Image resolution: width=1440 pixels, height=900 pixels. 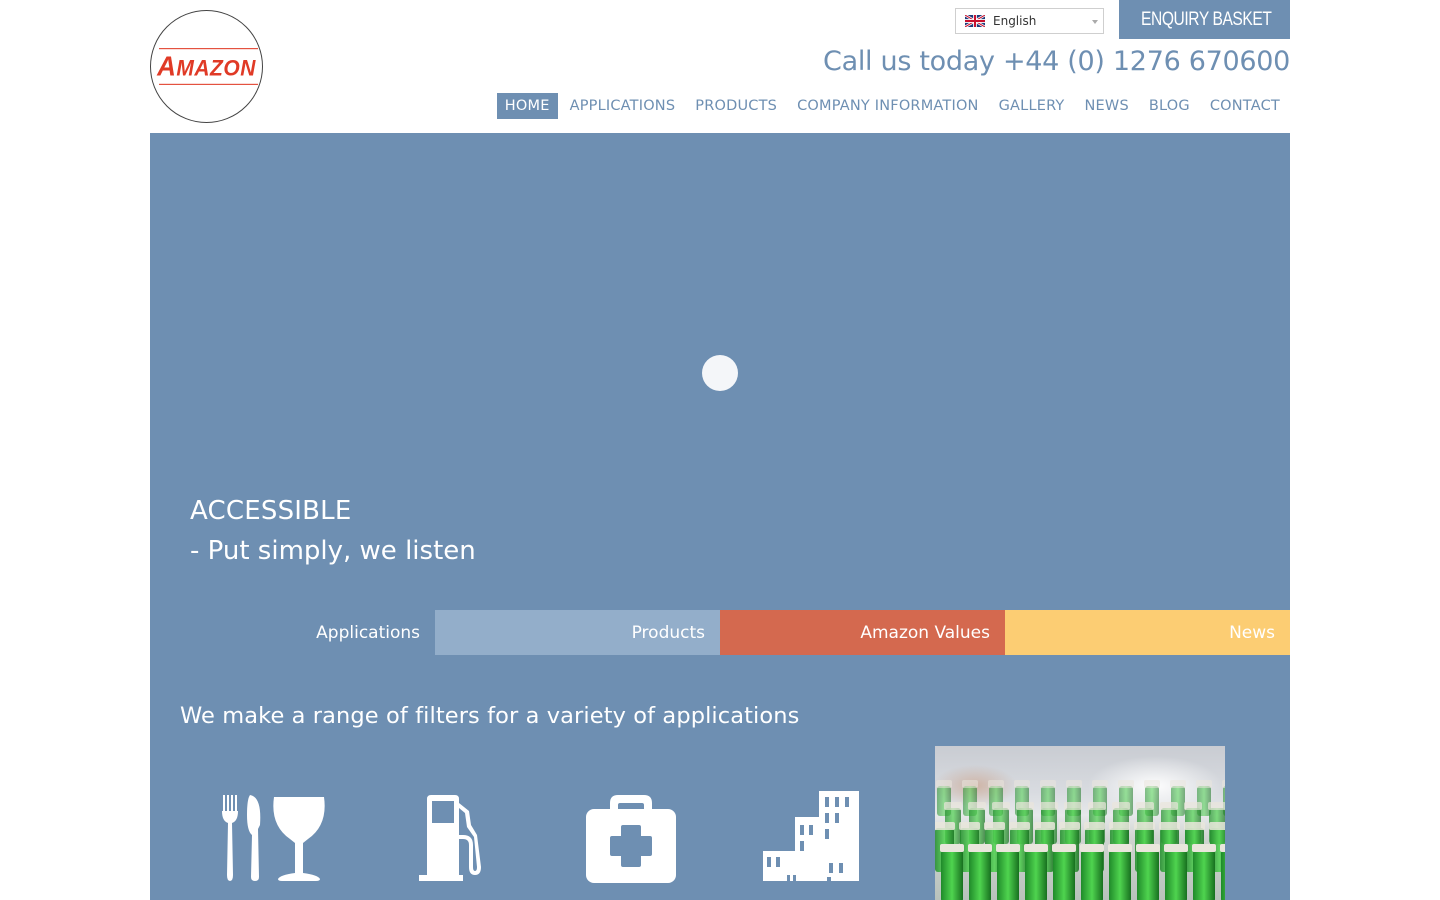 What do you see at coordinates (333, 551) in the screenshot?
I see `slide-subtitle: - Put simply, we listen` at bounding box center [333, 551].